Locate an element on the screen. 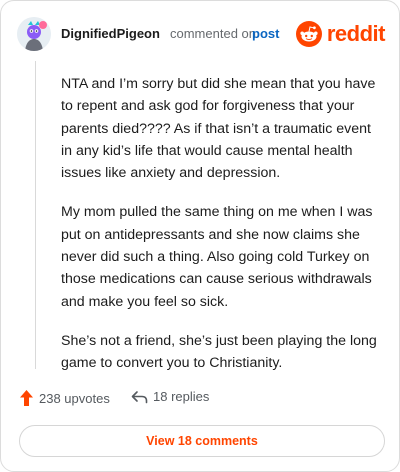  avatar-icon is located at coordinates (34, 34).